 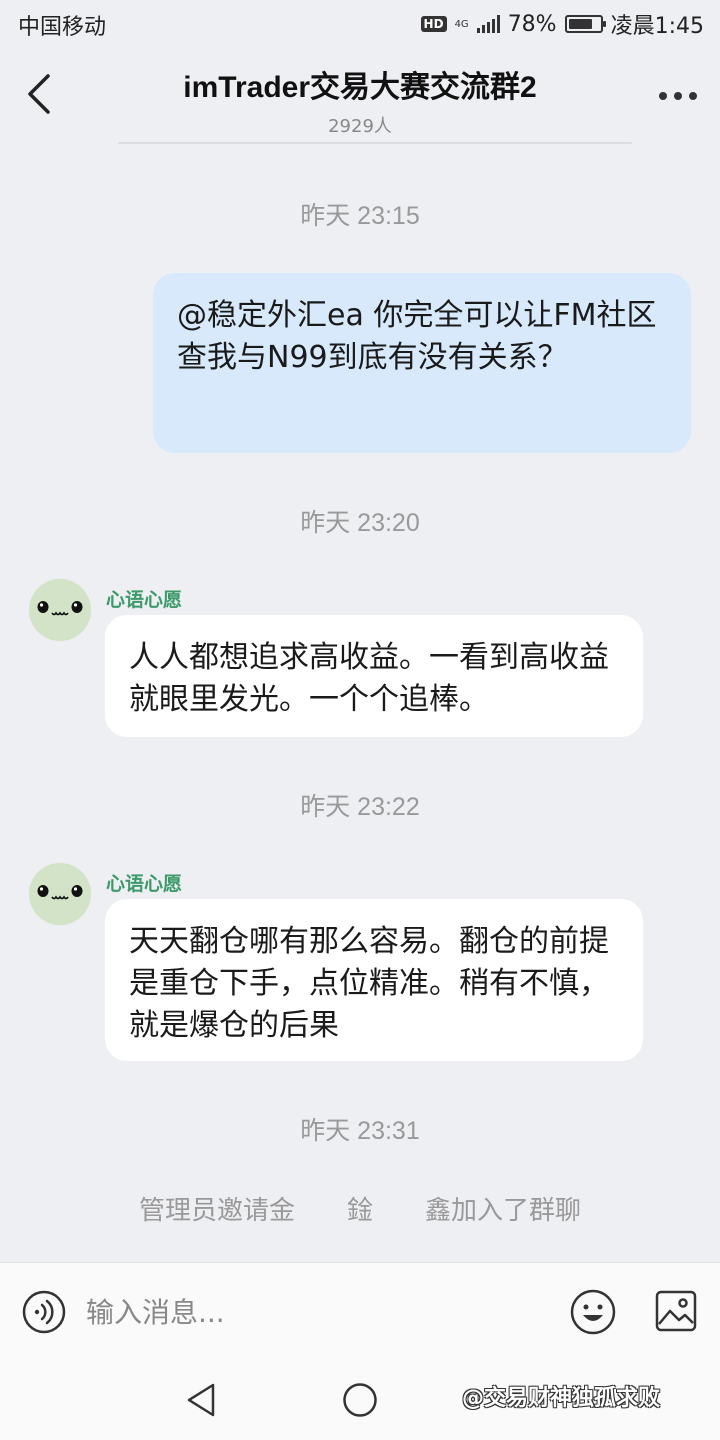 What do you see at coordinates (375, 143) in the screenshot?
I see `header-divider` at bounding box center [375, 143].